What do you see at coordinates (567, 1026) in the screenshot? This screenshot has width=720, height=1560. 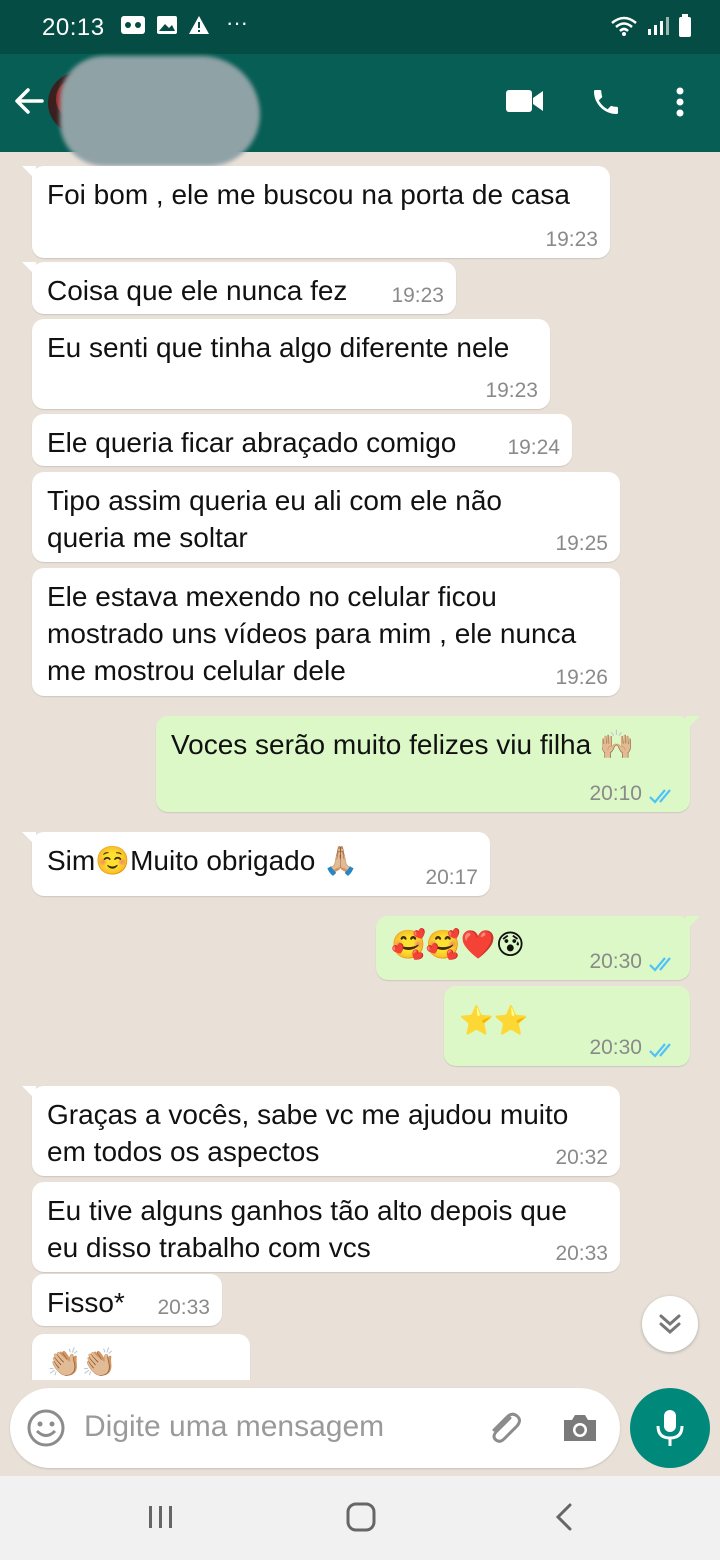 I see `message-bubble-outgoing: ⭐⭐ 20:30` at bounding box center [567, 1026].